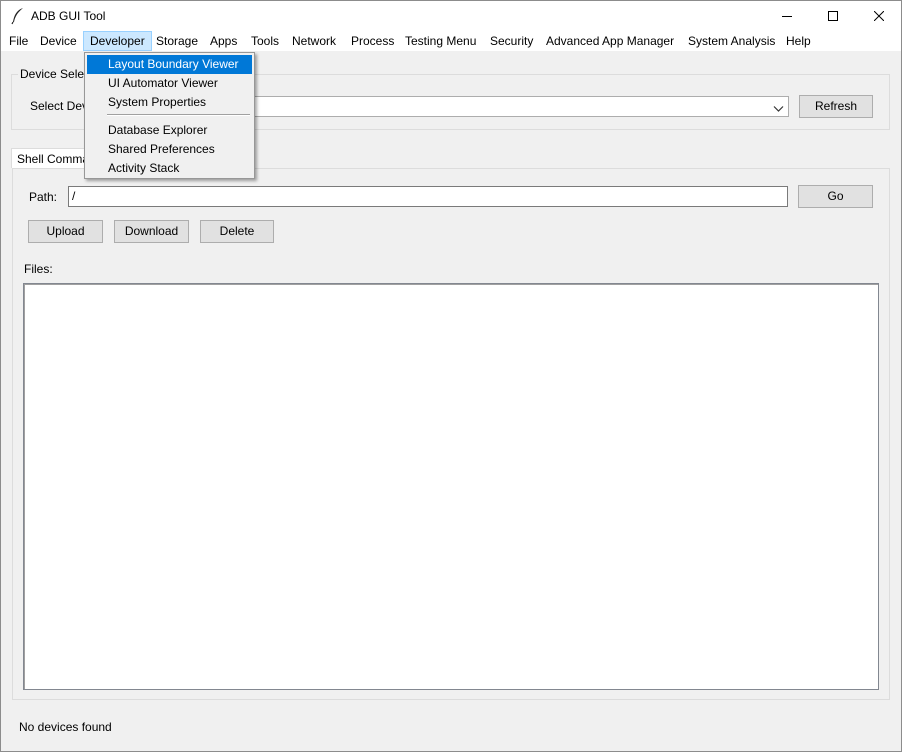  I want to click on menu-process: Process, so click(372, 41).